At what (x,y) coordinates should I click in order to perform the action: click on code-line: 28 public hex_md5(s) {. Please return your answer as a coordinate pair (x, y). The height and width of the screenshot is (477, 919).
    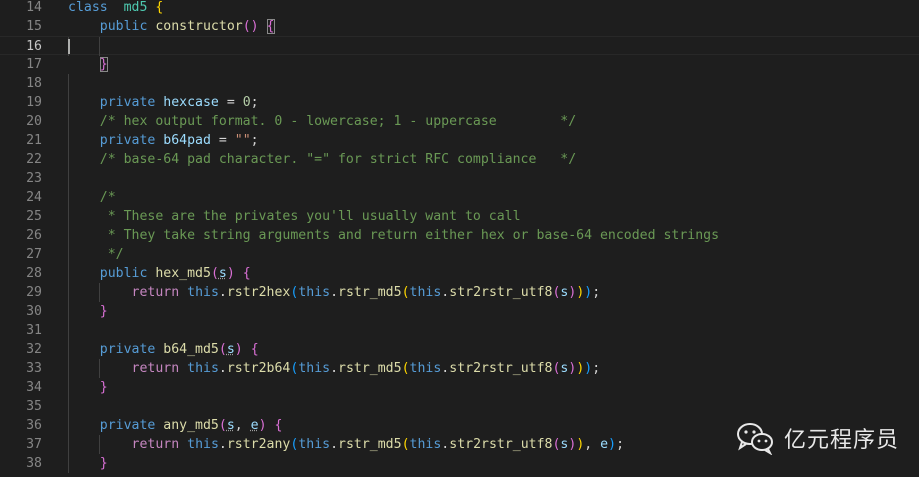
    Looking at the image, I should click on (459, 273).